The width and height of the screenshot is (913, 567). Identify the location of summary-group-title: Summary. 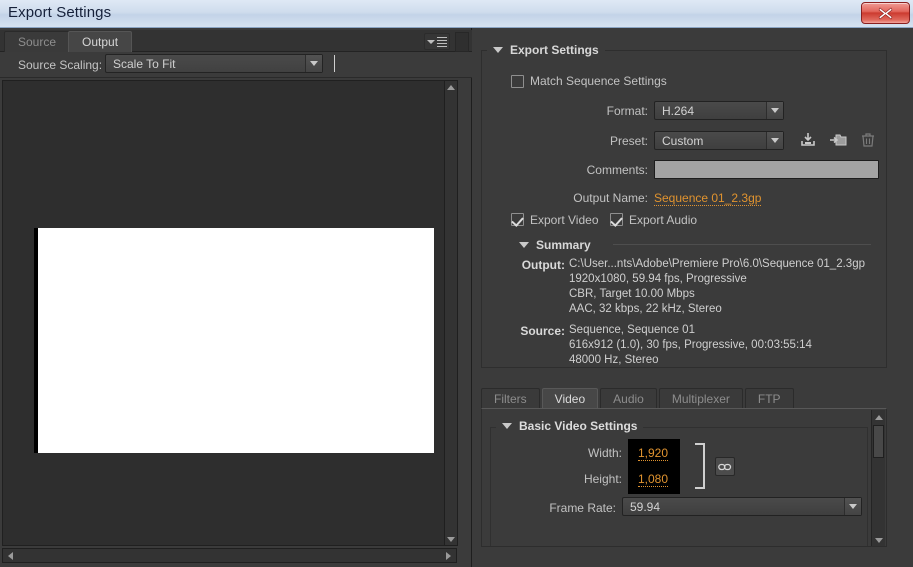
(555, 245).